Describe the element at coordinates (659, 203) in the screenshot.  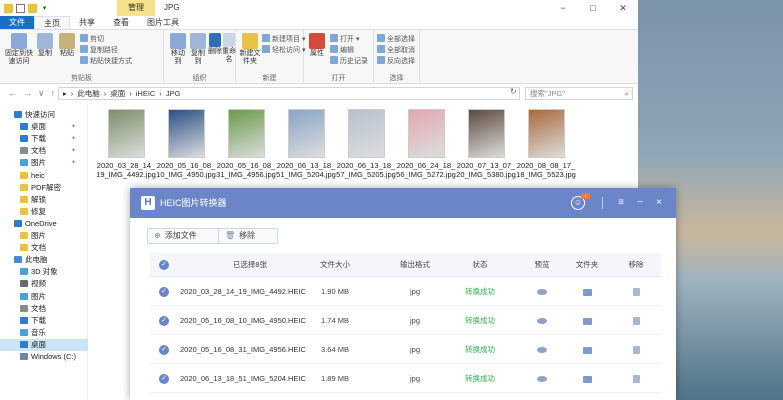
I see `close-icon: ×` at that location.